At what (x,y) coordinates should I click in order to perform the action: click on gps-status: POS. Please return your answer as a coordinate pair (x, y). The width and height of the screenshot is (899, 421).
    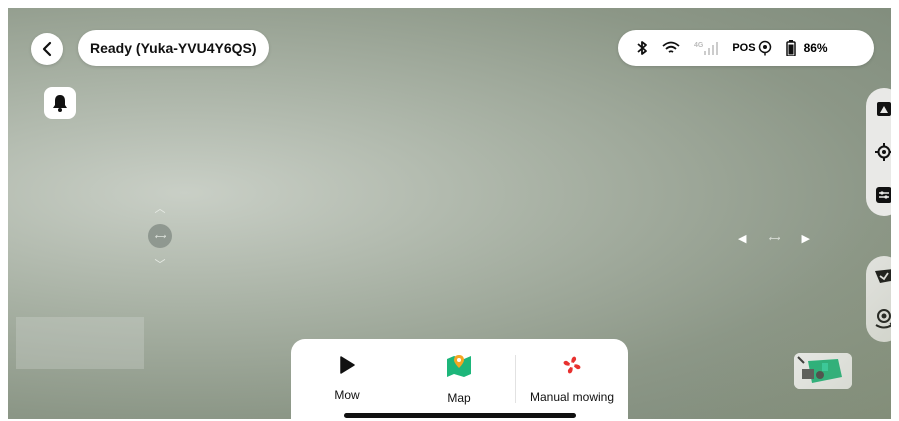
    Looking at the image, I should click on (751, 48).